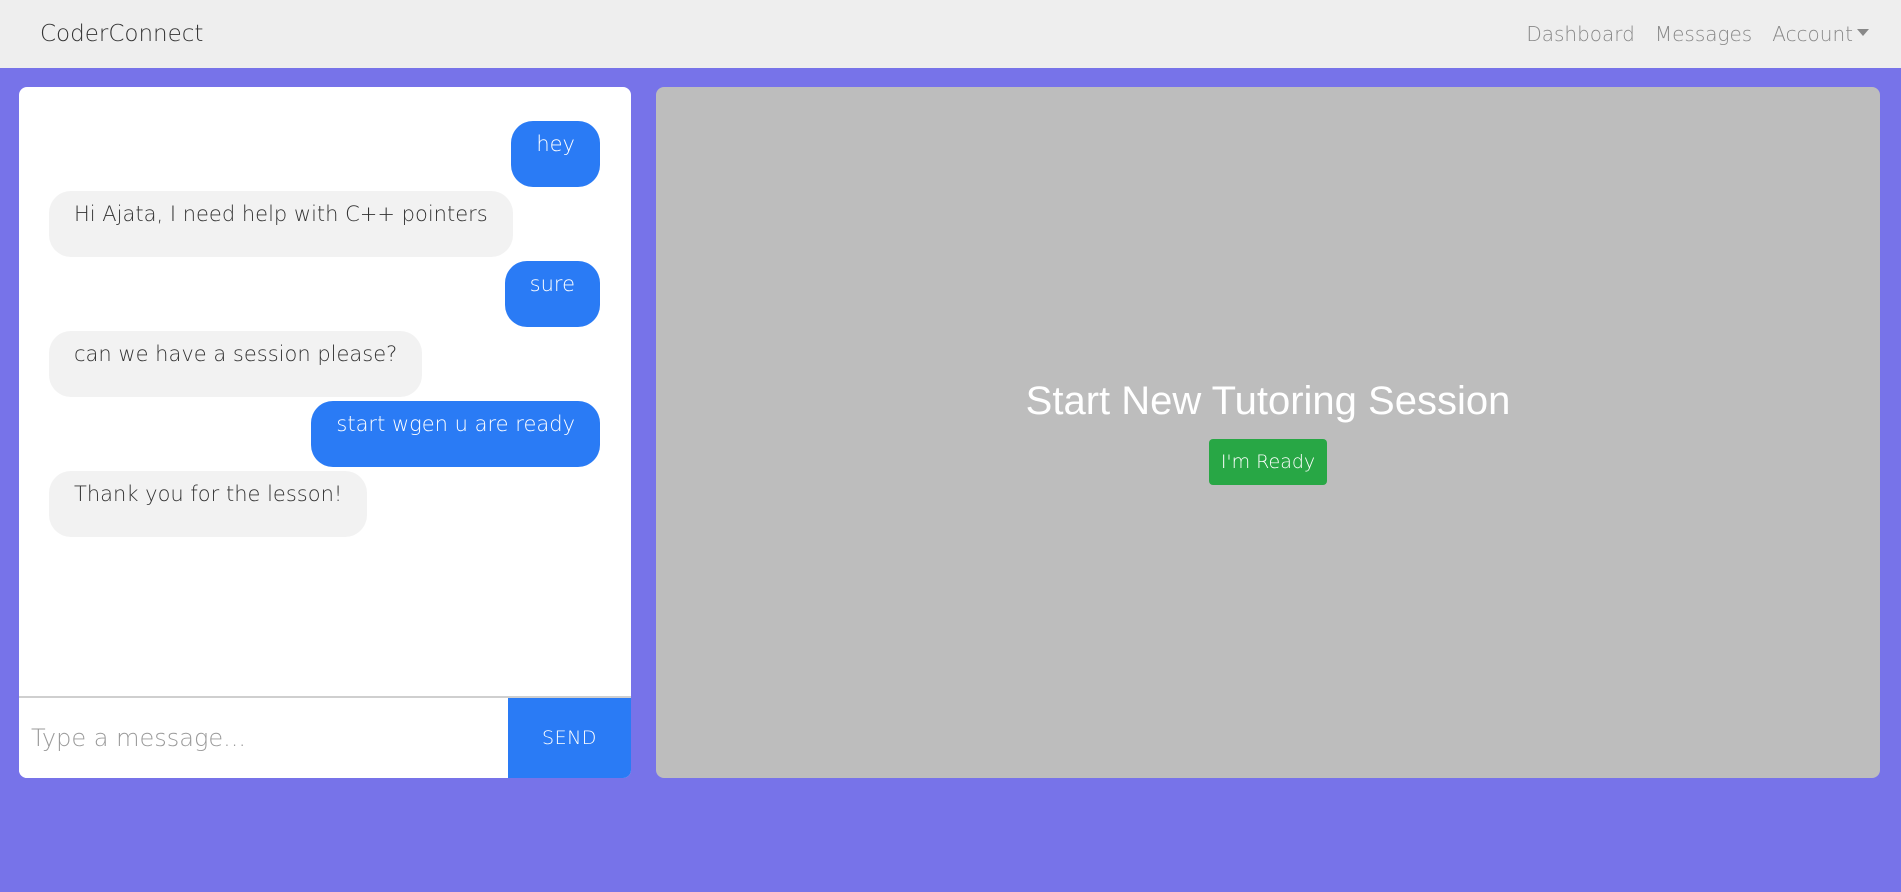  I want to click on message-bubble-sent: start wgen u are ready, so click(455, 434).